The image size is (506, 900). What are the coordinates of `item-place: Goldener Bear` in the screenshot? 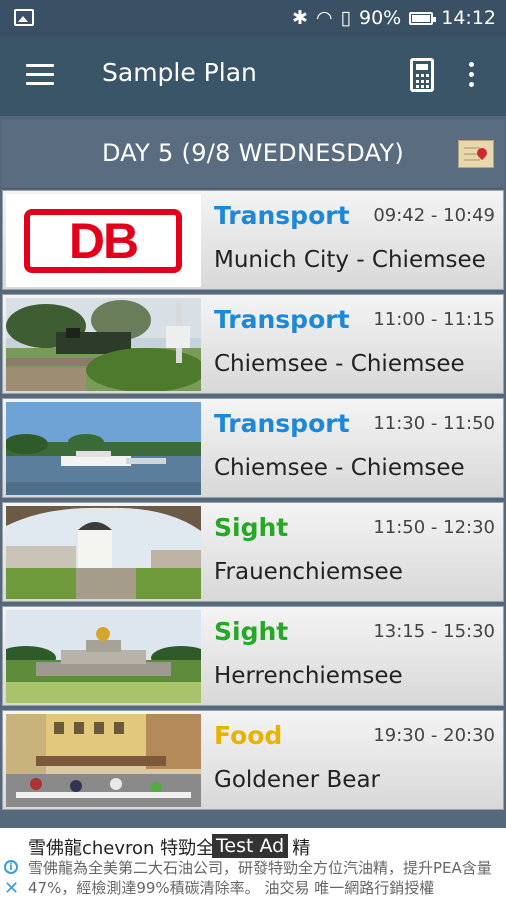 It's located at (297, 780).